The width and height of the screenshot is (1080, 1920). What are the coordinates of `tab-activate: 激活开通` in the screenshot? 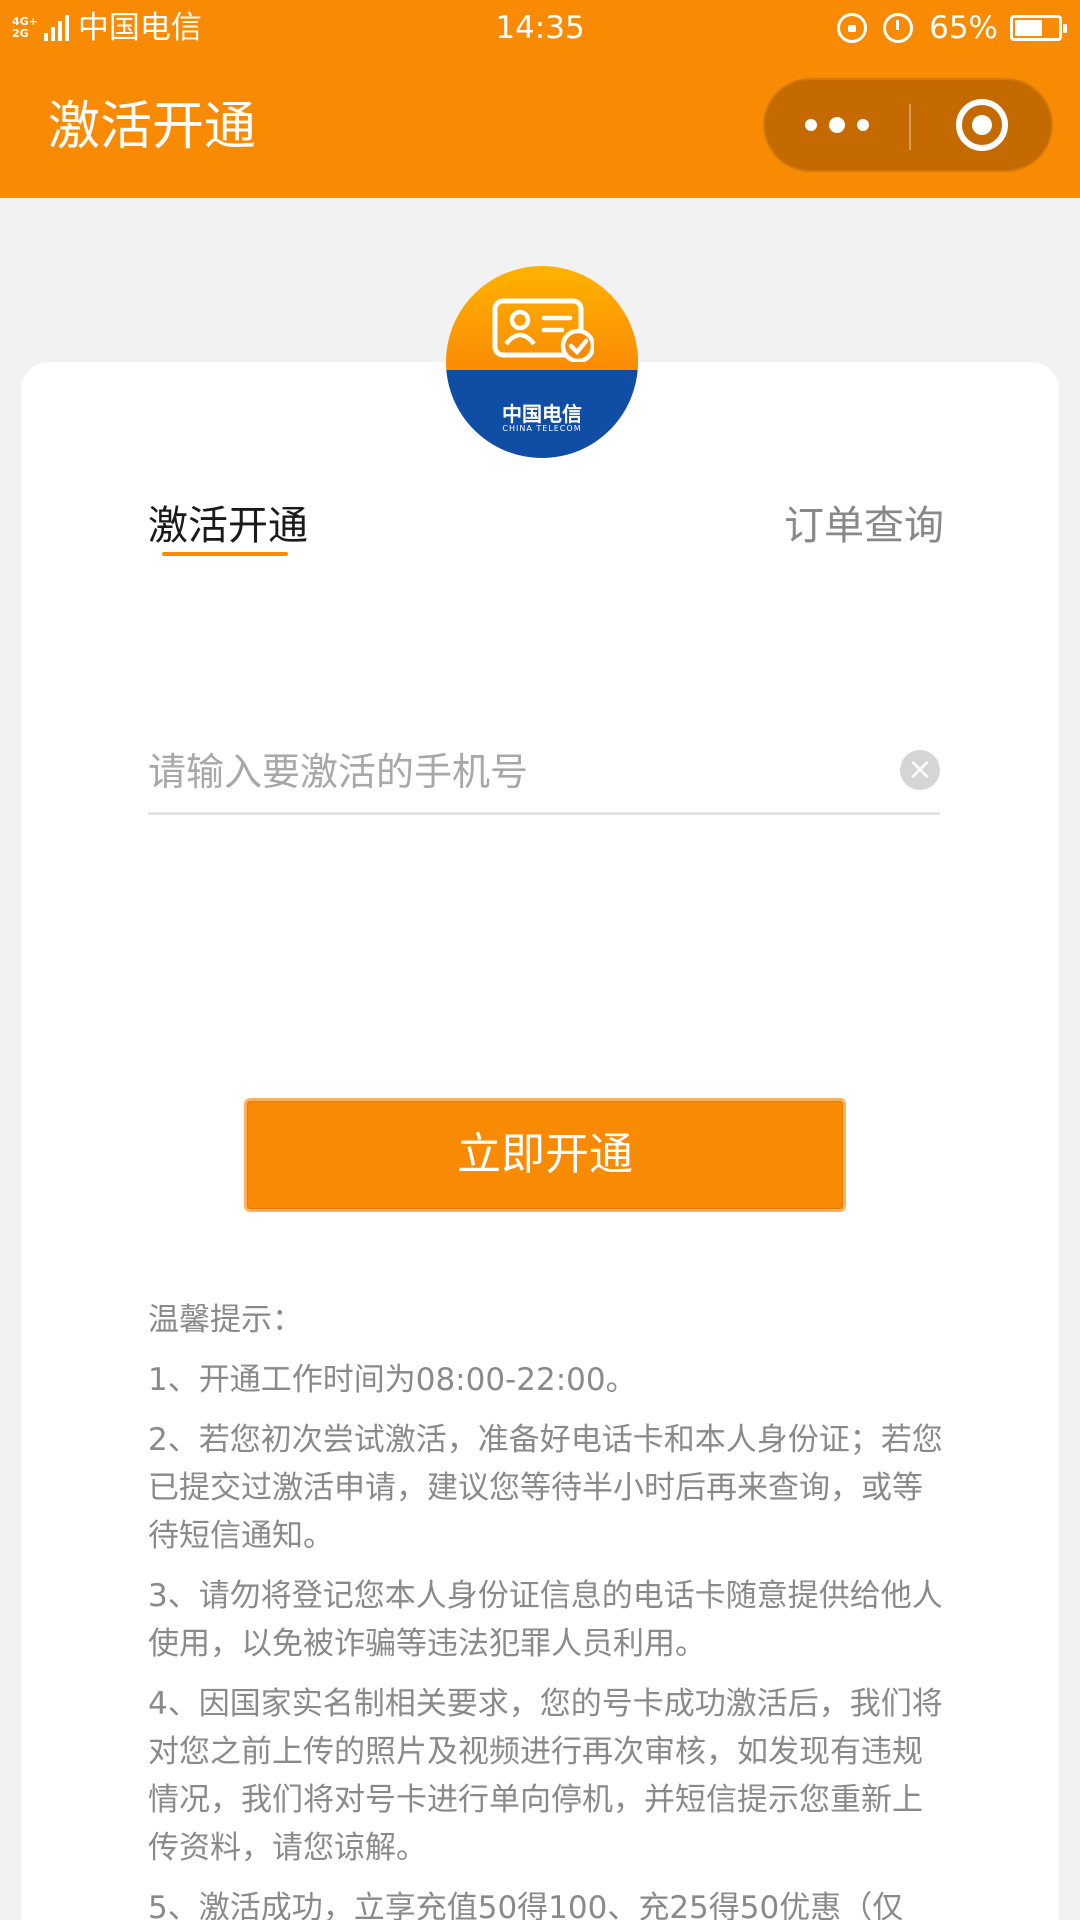 It's located at (228, 526).